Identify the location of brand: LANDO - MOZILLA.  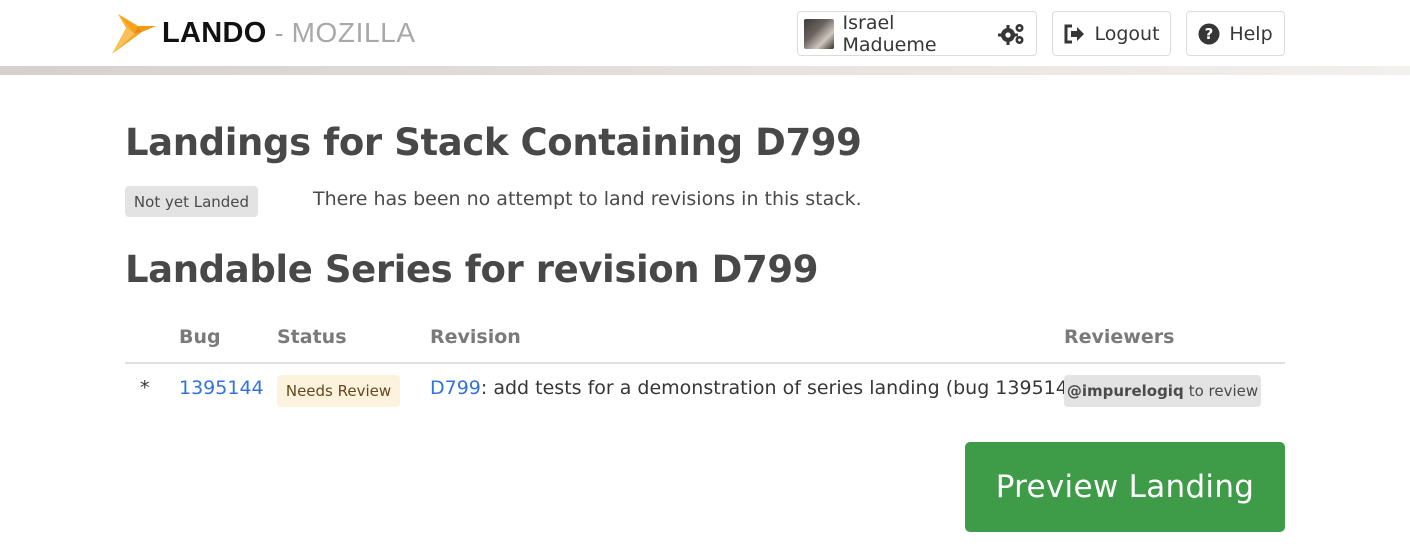
(264, 33).